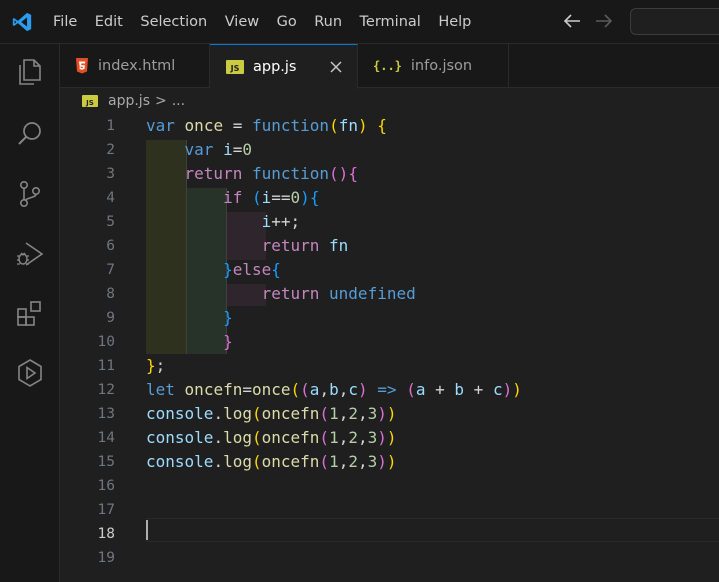 This screenshot has height=582, width=719. What do you see at coordinates (287, 22) in the screenshot?
I see `menu-go: Go` at bounding box center [287, 22].